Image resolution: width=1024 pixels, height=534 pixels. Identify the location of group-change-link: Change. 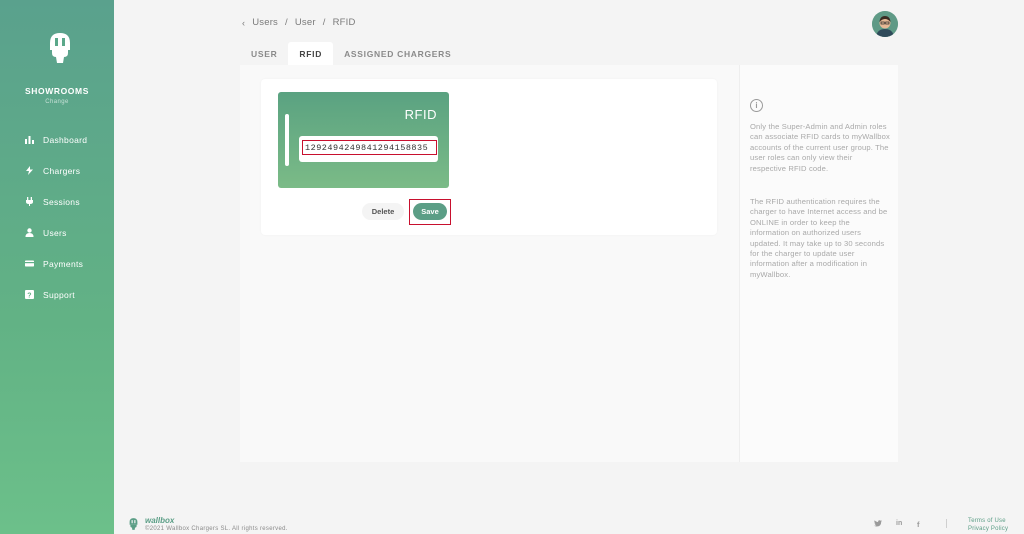
(57, 102).